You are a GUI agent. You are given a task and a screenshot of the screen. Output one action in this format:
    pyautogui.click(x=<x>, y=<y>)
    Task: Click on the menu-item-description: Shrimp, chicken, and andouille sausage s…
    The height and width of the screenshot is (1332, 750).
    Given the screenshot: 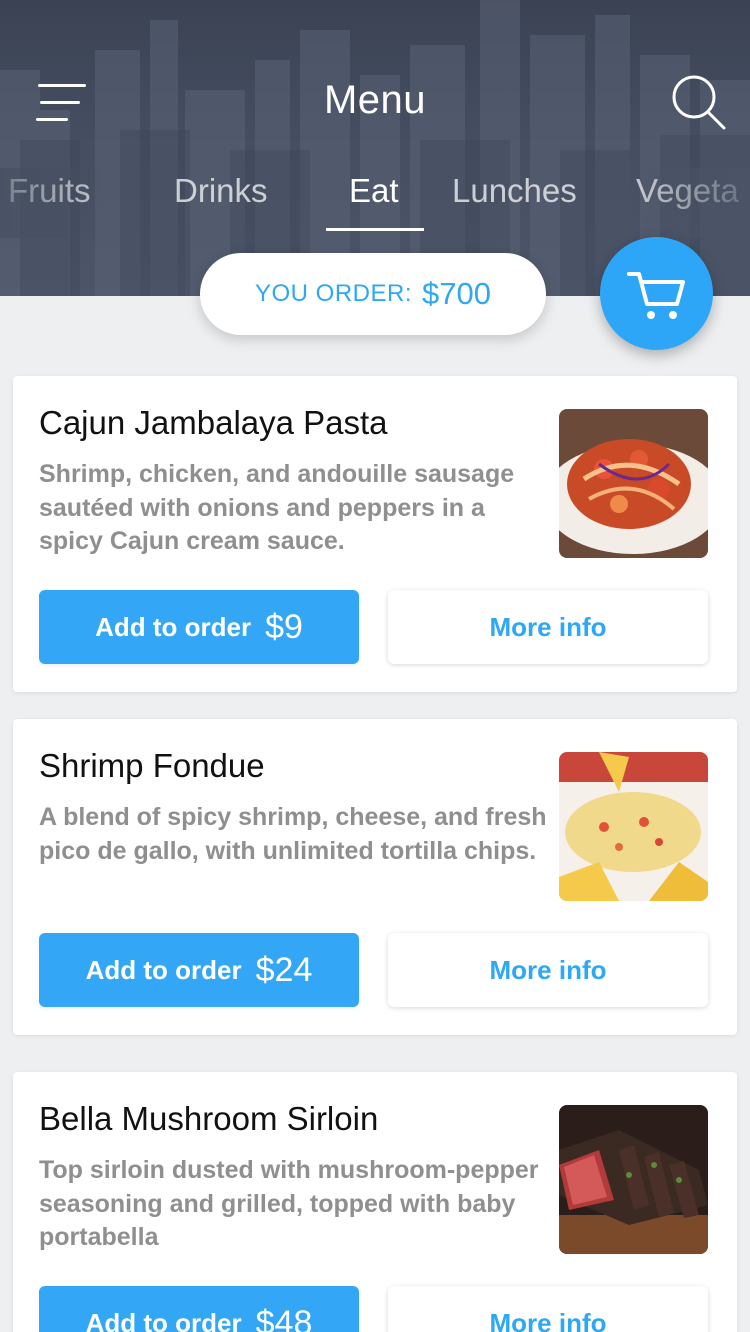 What is the action you would take?
    pyautogui.click(x=277, y=507)
    